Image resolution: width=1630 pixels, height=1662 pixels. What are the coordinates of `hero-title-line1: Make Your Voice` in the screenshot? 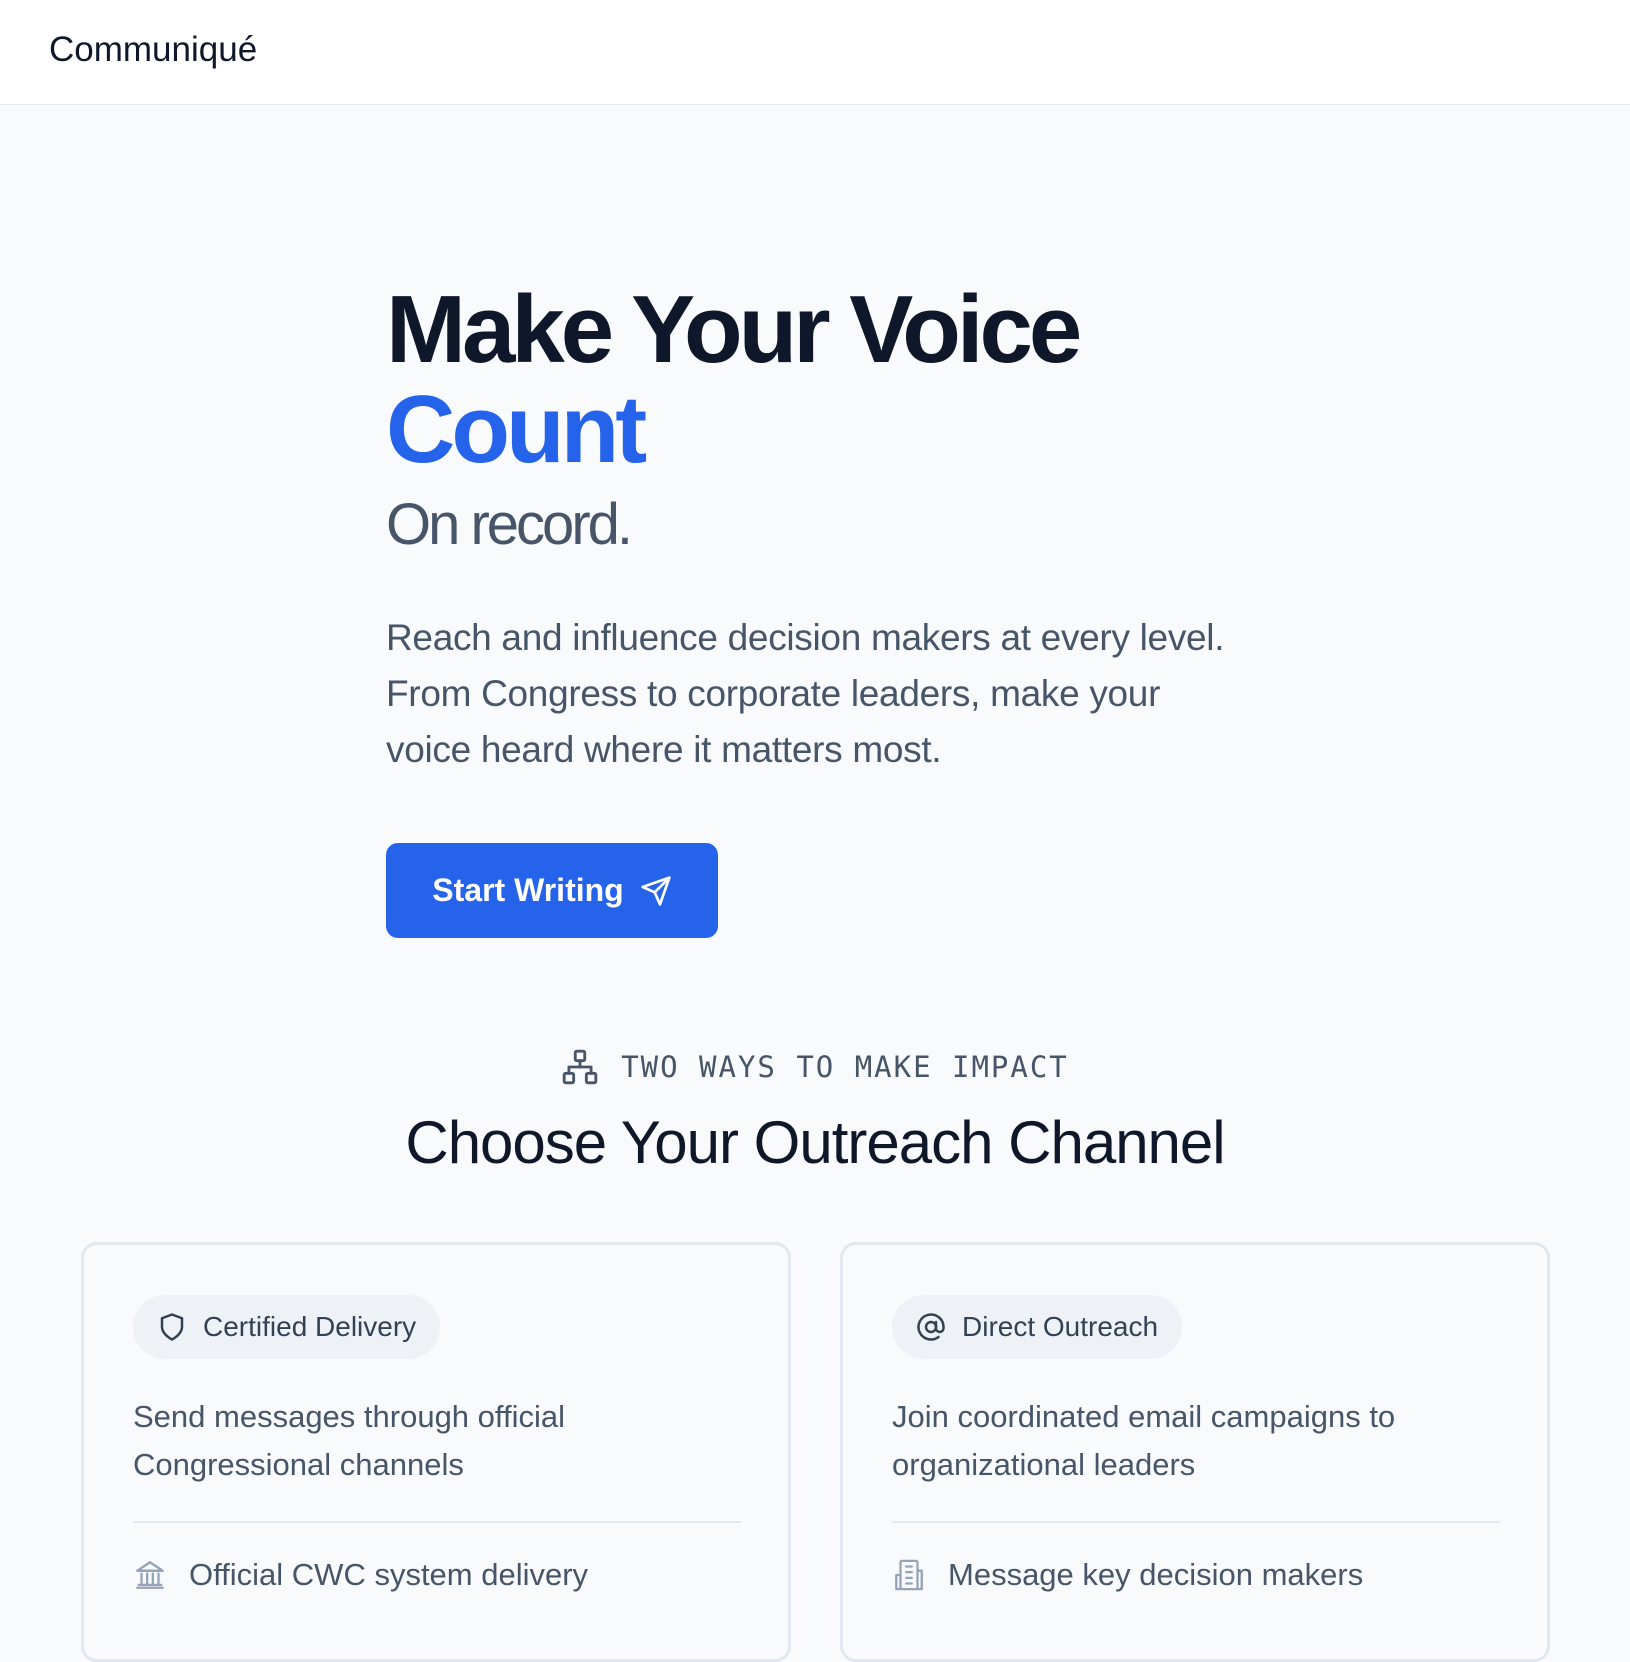 It's located at (734, 329).